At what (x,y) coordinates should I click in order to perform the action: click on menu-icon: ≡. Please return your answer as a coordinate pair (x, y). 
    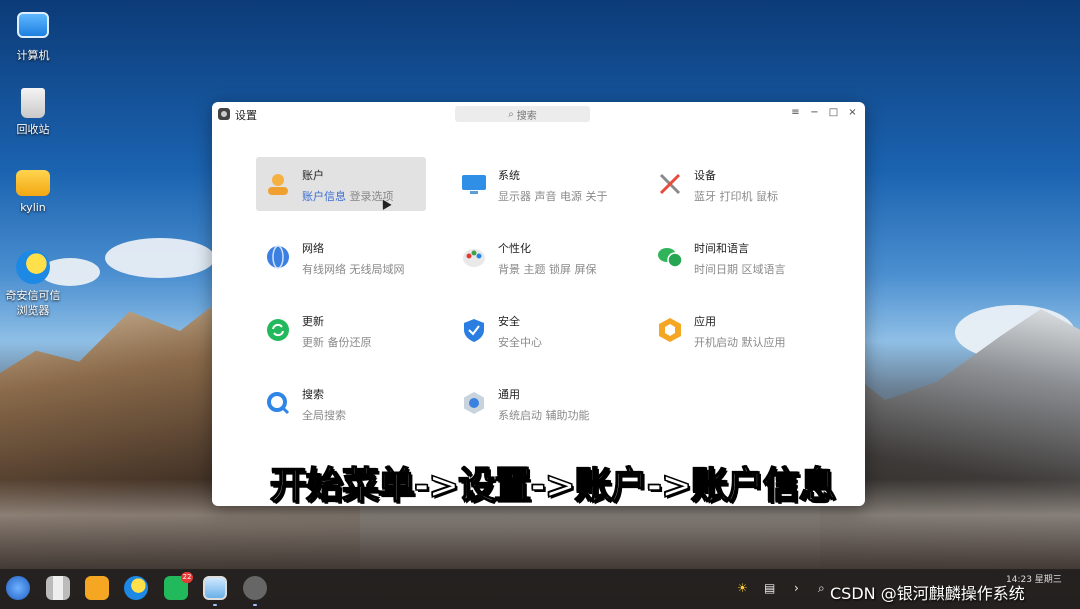
    Looking at the image, I should click on (795, 113).